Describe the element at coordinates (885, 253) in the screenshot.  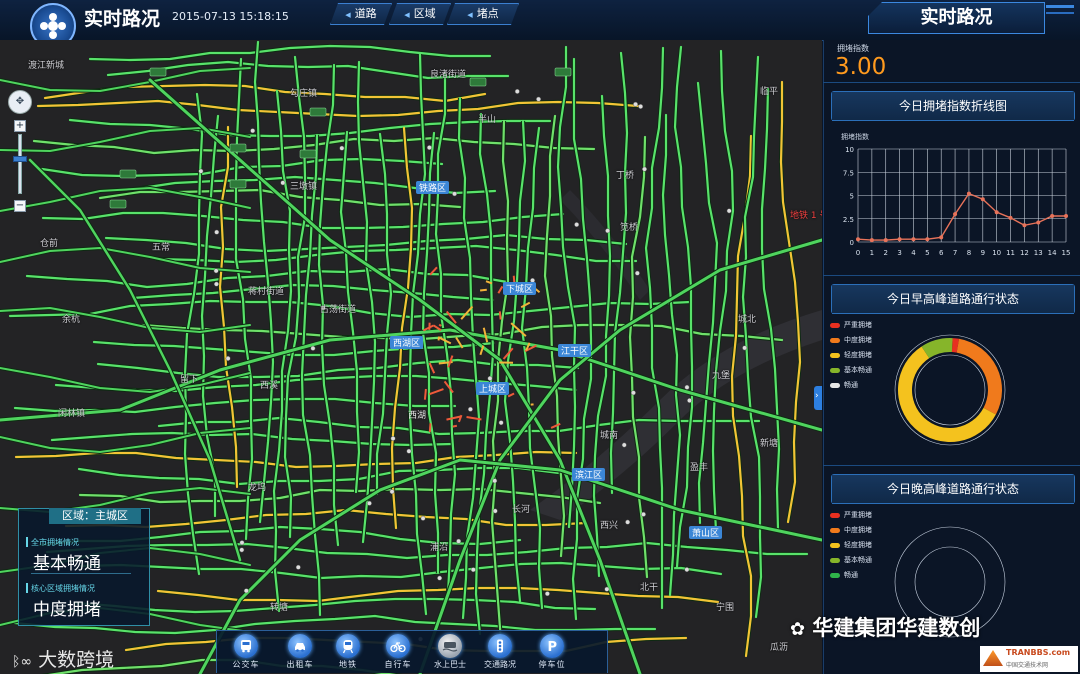
I see `x-tick-label: 2` at that location.